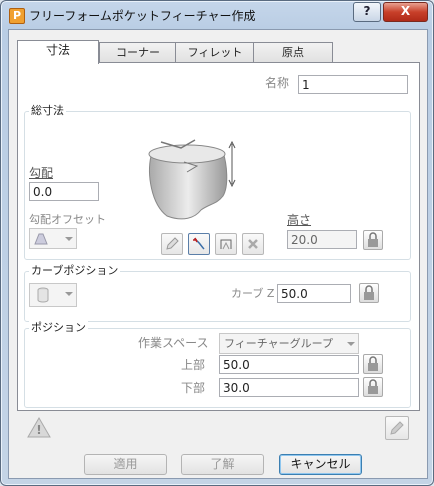  I want to click on overall-dimensions-title: 総寸法, so click(47, 111).